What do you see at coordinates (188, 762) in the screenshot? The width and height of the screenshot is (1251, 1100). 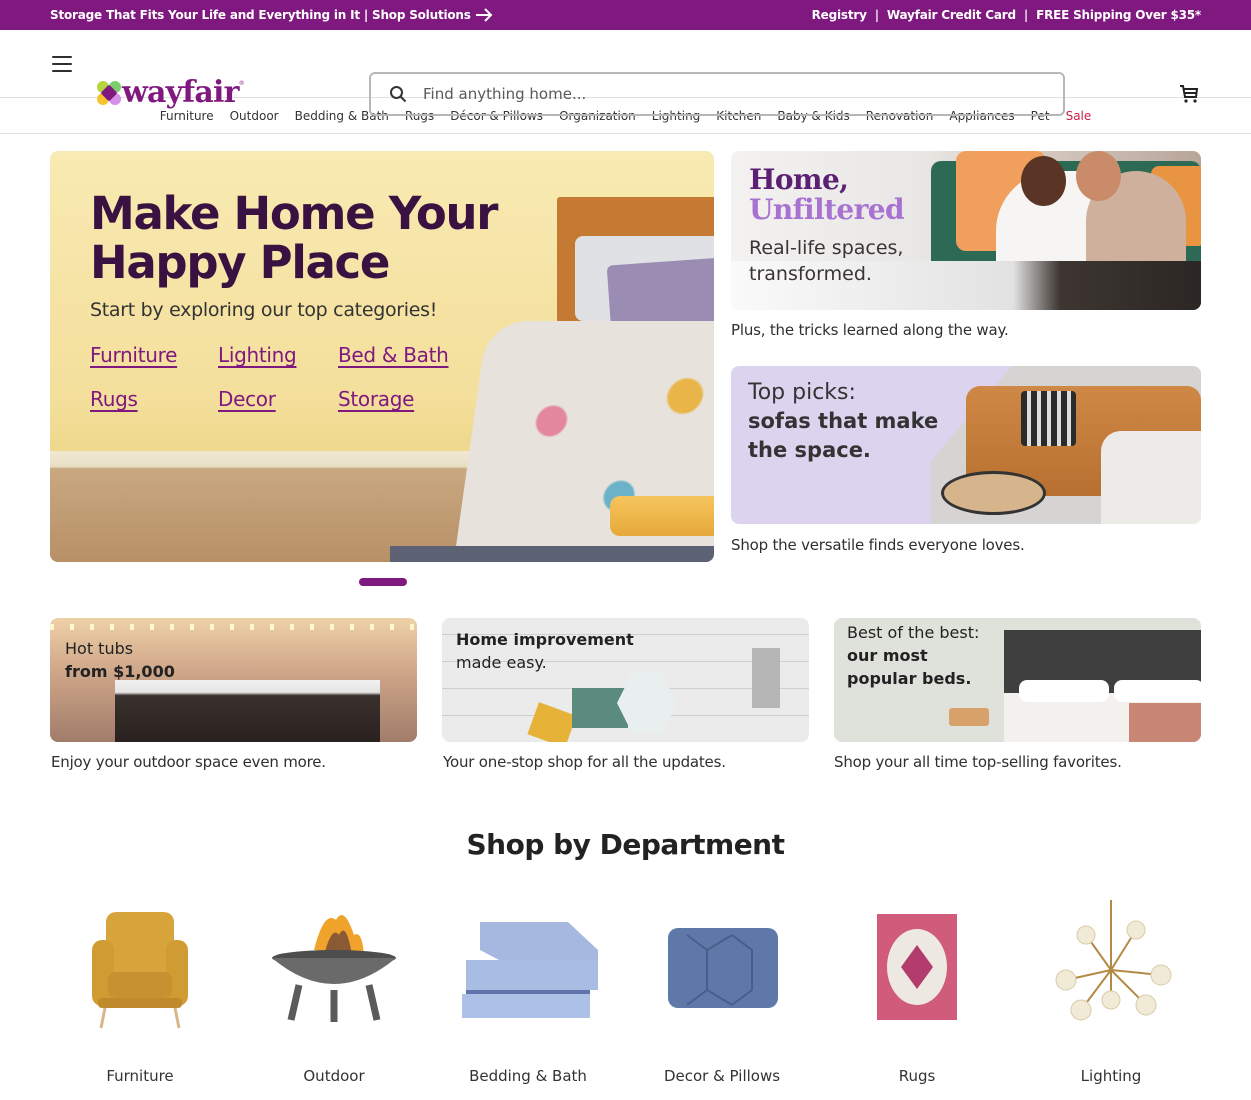 I see `card-caption: Enjoy your outdoor space even more.` at bounding box center [188, 762].